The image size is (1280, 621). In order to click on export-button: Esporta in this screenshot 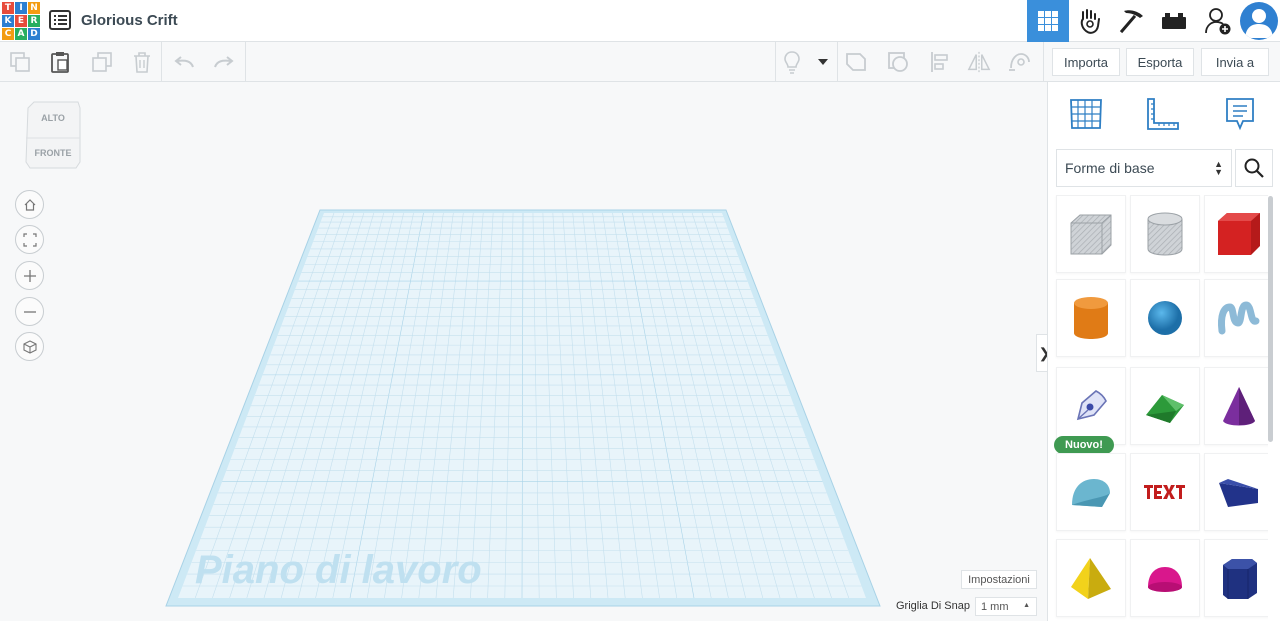, I will do `click(1160, 62)`.